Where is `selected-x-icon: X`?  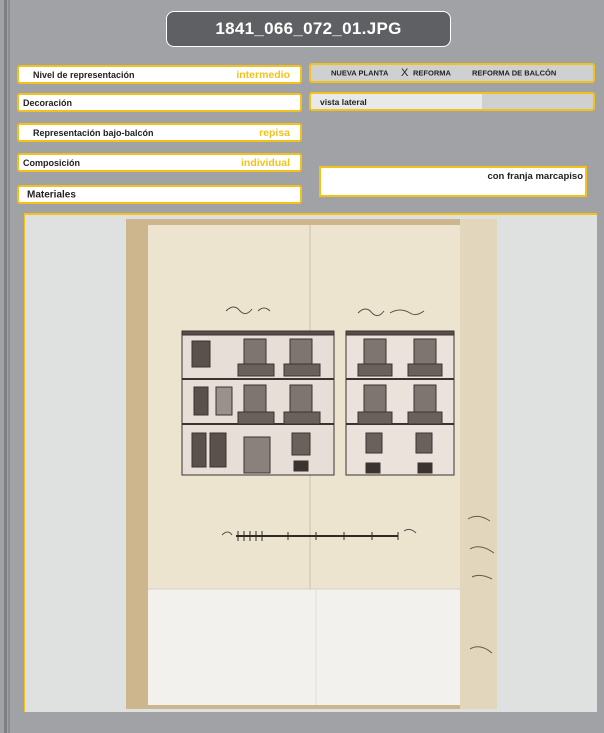
selected-x-icon: X is located at coordinates (405, 73).